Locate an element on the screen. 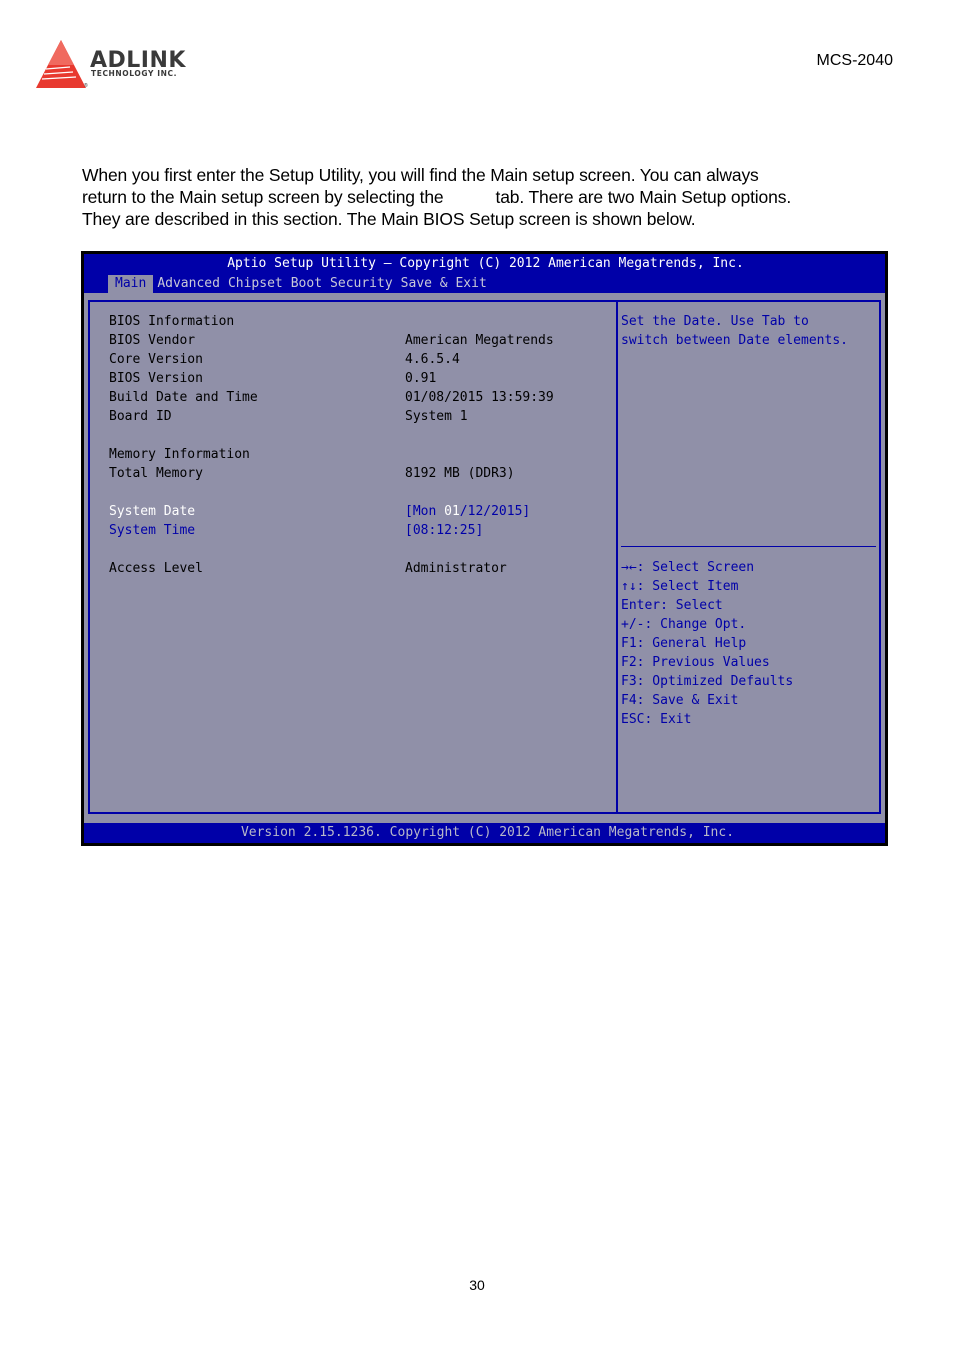 Image resolution: width=954 pixels, height=1350 pixels. tab-boot: Boot is located at coordinates (306, 284).